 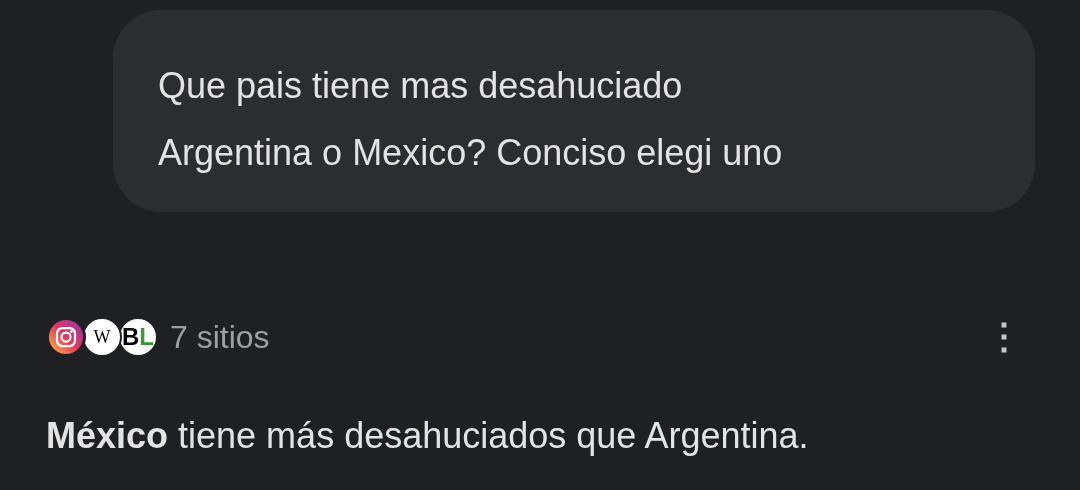 I want to click on question-text: Que pais tiene mas desahuciado, so click(x=420, y=86).